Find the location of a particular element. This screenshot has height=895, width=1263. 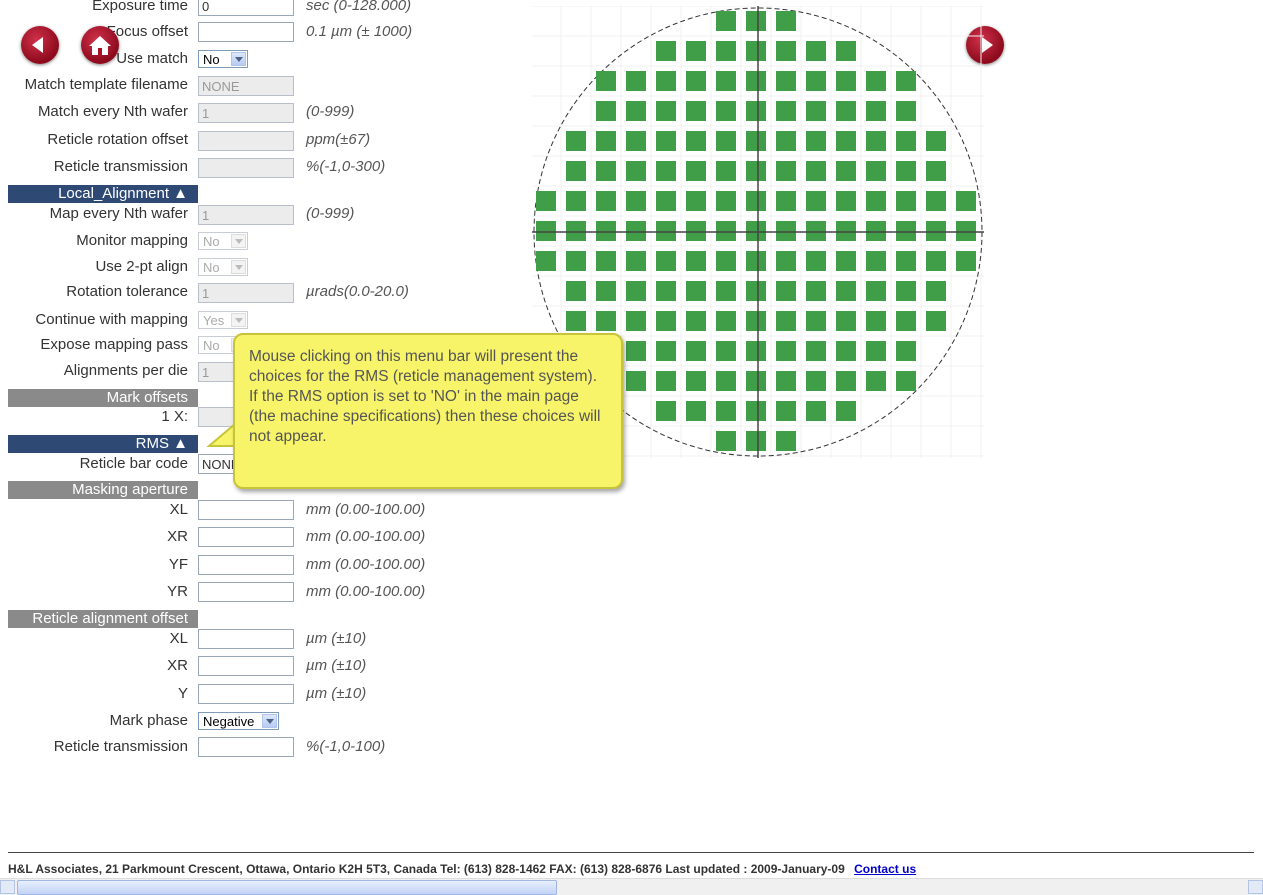

mask-xr-input is located at coordinates (246, 537).